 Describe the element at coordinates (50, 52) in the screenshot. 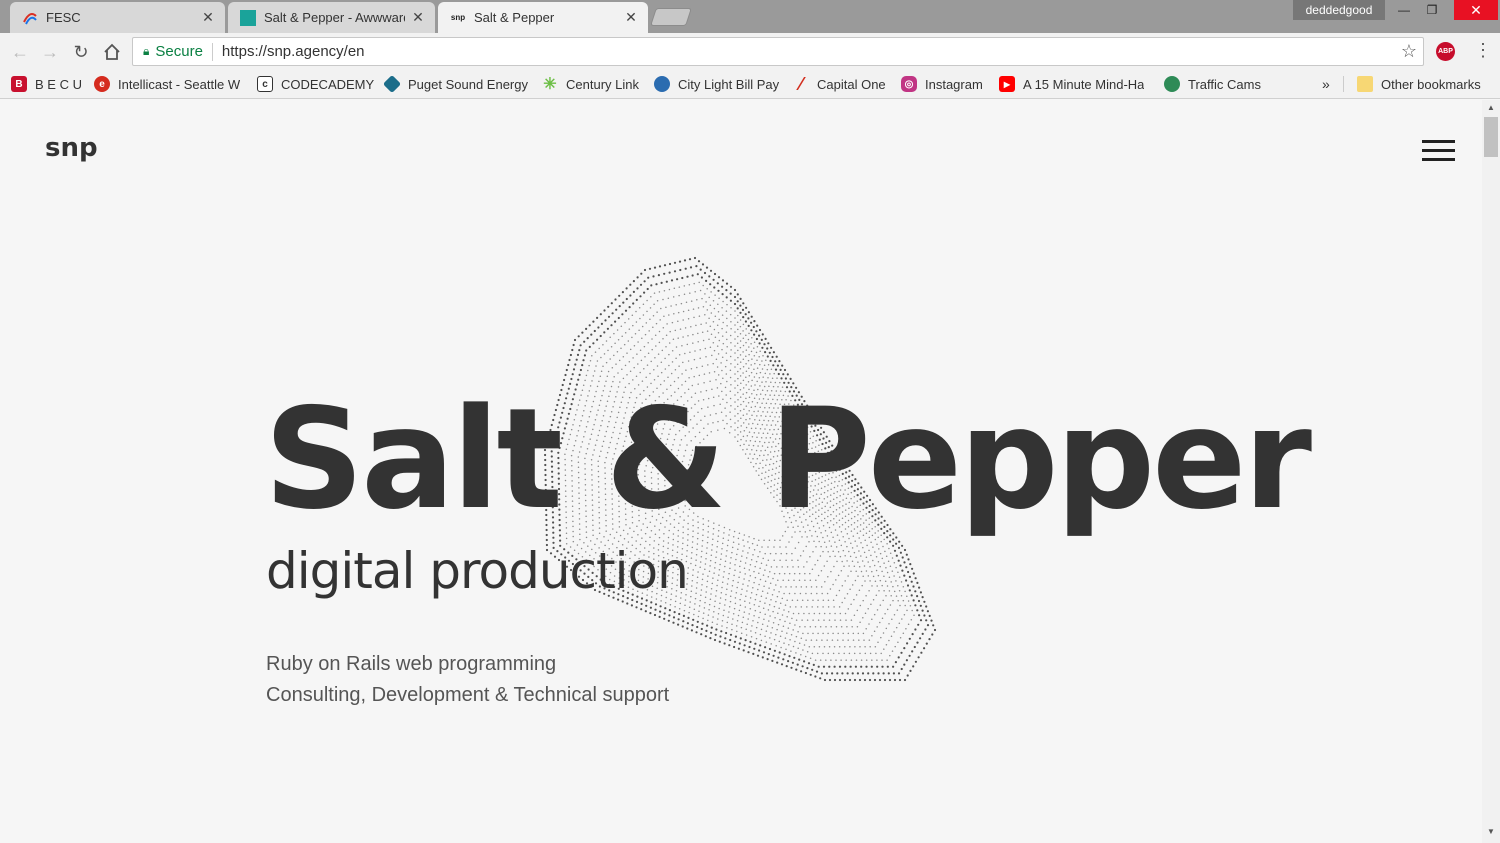

I see `forward-arrow-icon: →` at that location.